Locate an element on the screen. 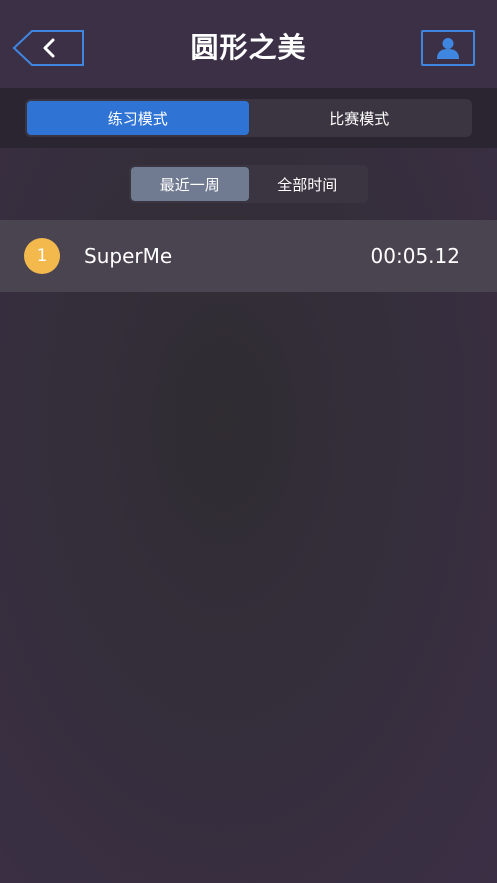  tab-last-week: 最近一周 is located at coordinates (190, 184).